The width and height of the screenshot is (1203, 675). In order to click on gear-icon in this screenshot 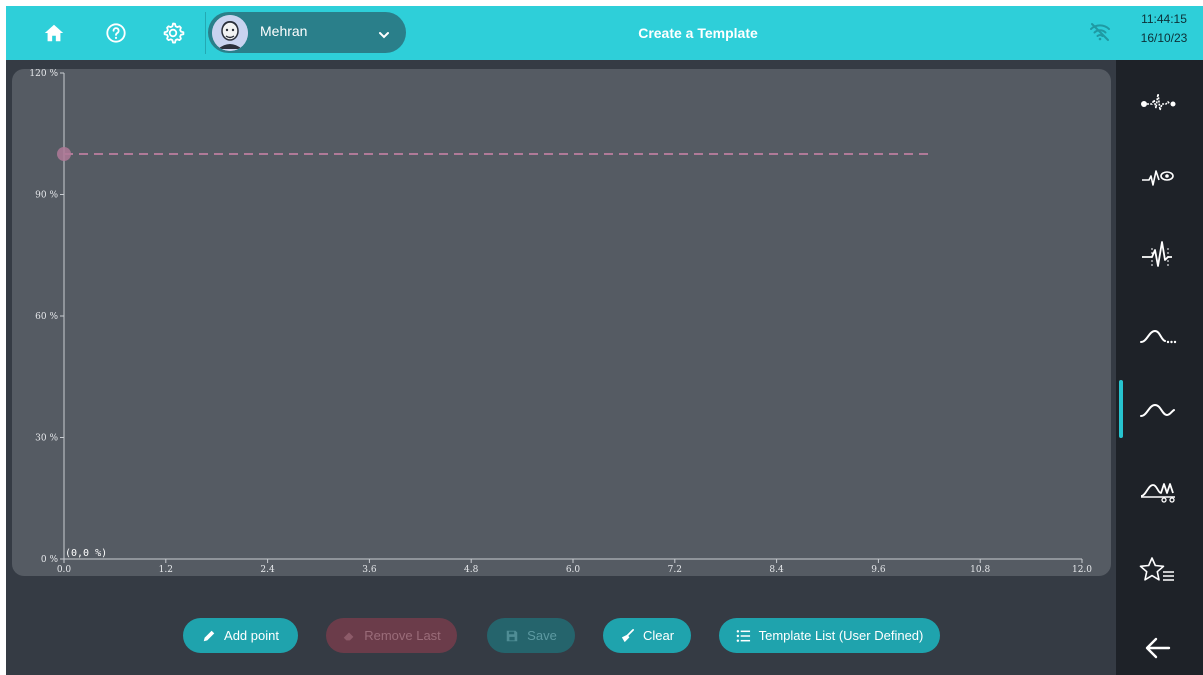, I will do `click(173, 33)`.